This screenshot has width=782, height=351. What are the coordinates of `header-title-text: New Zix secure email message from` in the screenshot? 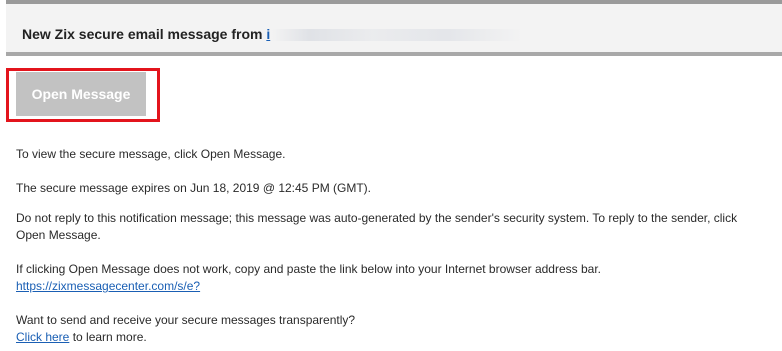 It's located at (142, 34).